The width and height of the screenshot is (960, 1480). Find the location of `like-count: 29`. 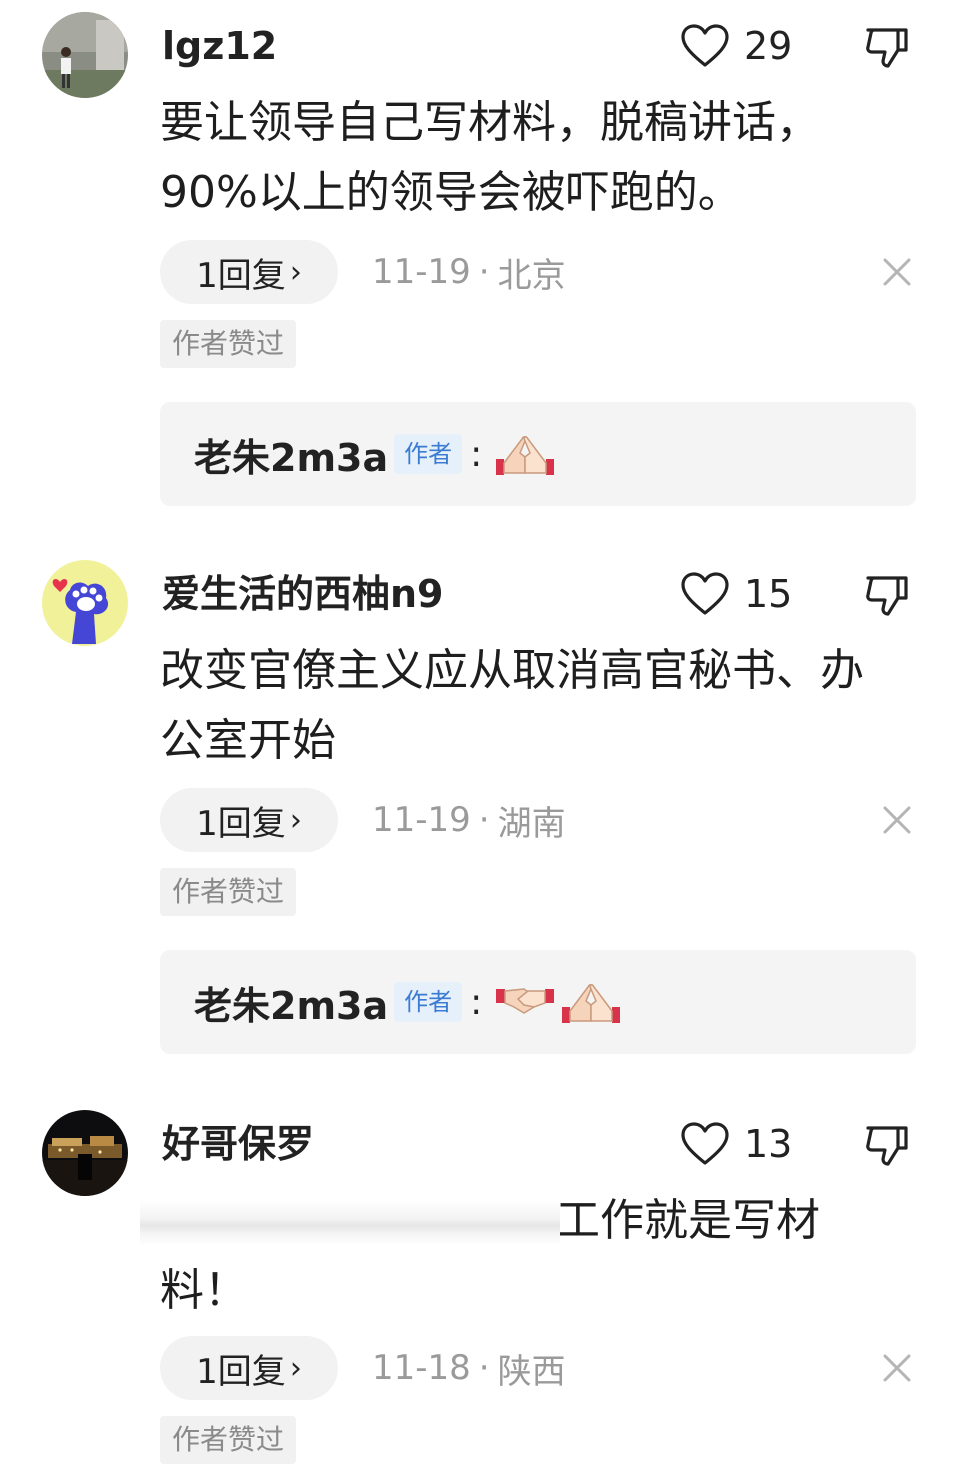

like-count: 29 is located at coordinates (768, 46).